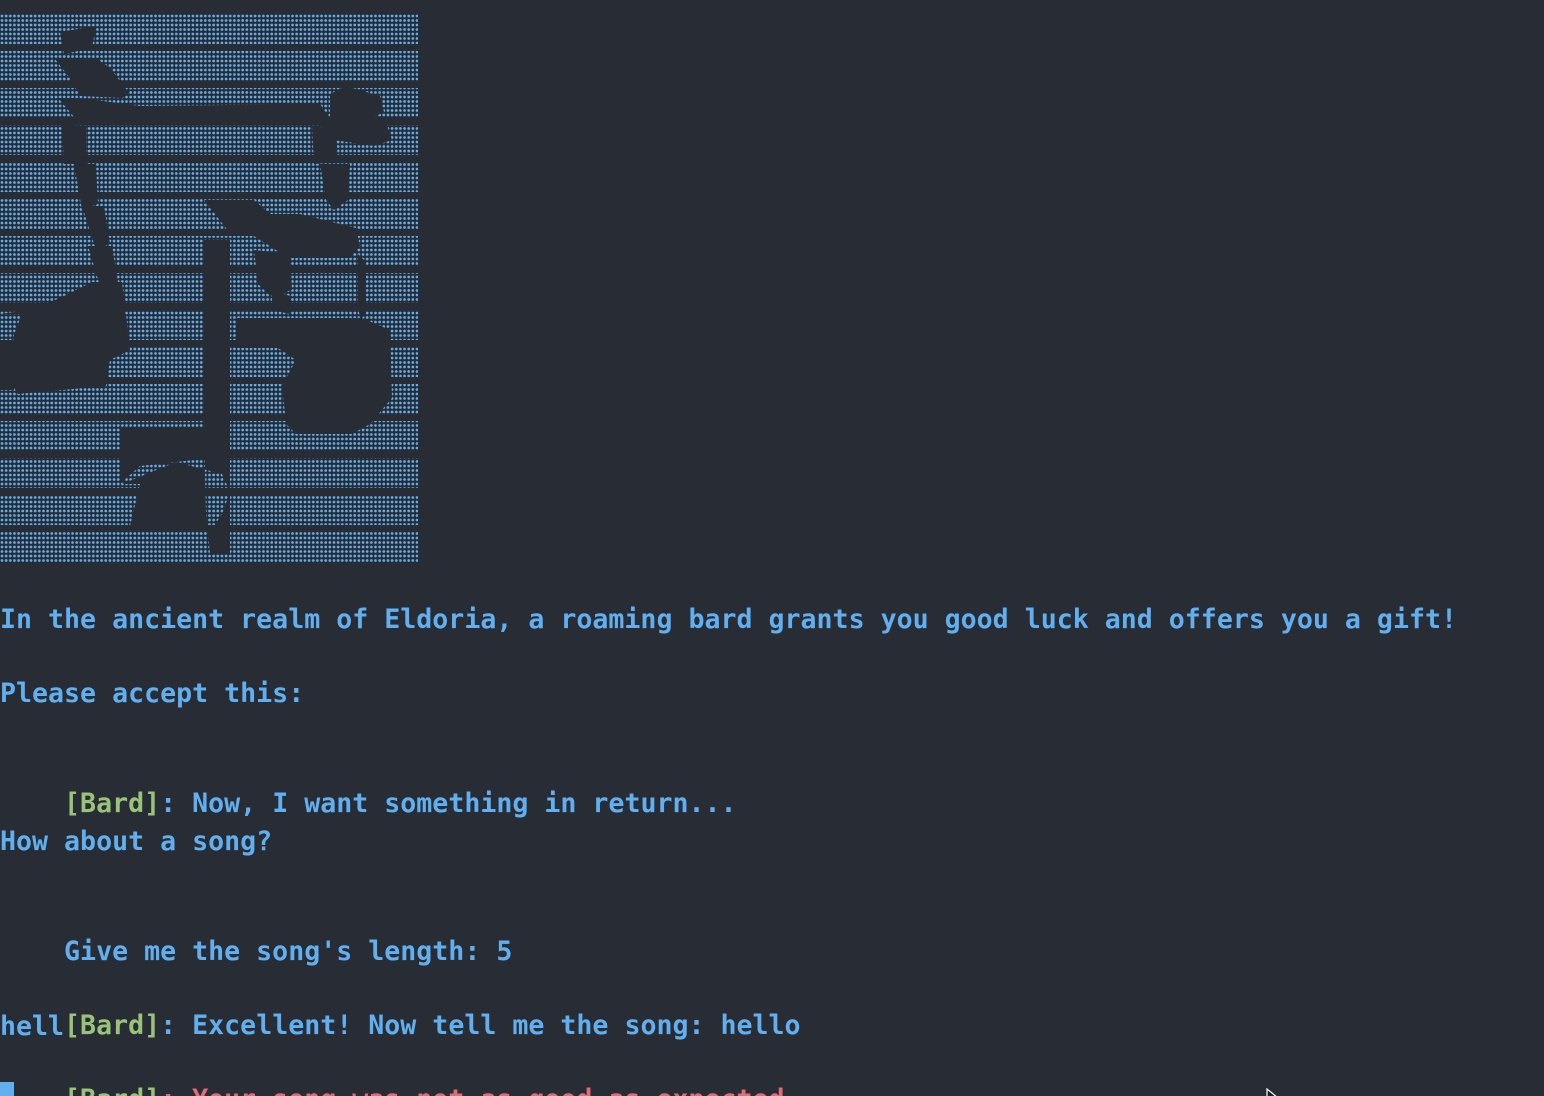 The height and width of the screenshot is (1096, 1544). Describe the element at coordinates (209, 288) in the screenshot. I see `bard-ascii-art-icon` at that location.